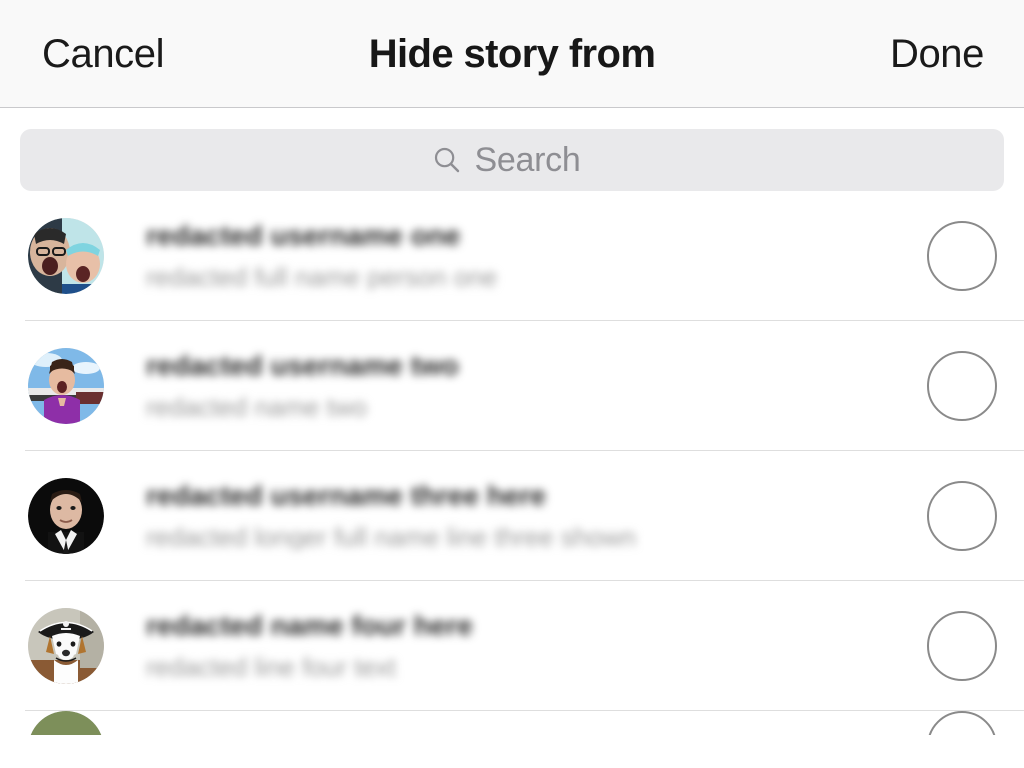  I want to click on row-text-block: redacted username two redacted name two, so click(536, 386).